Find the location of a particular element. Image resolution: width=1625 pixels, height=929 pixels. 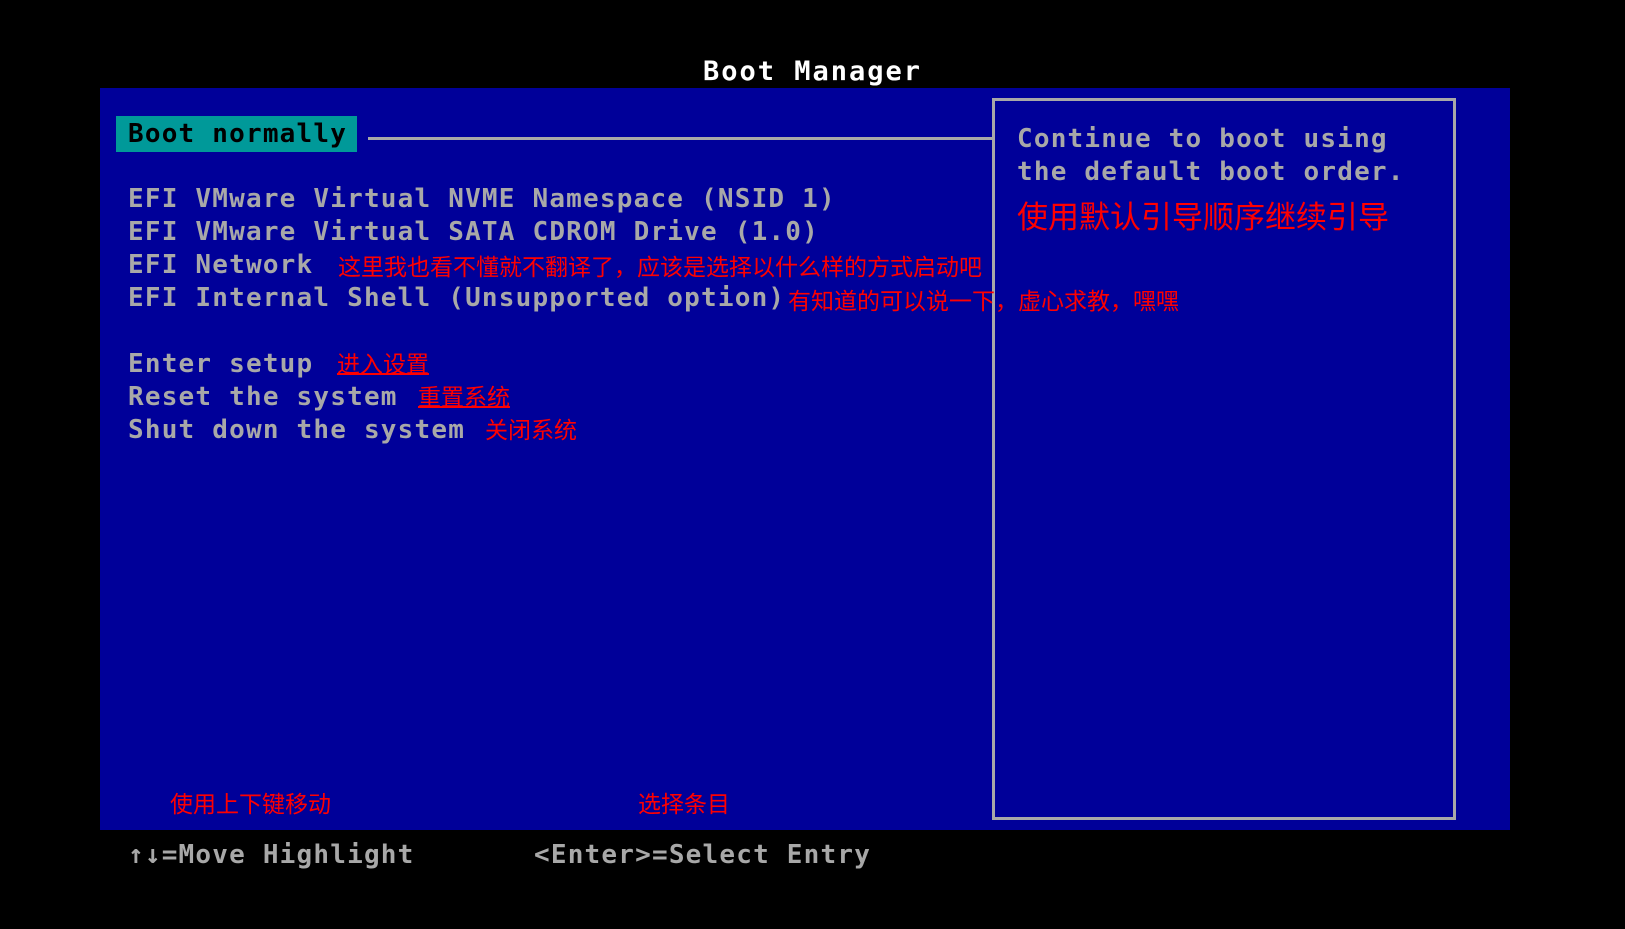

annotation-shell-note: 有知道的可以说一下，虚心求教，嘿嘿 is located at coordinates (983, 302).